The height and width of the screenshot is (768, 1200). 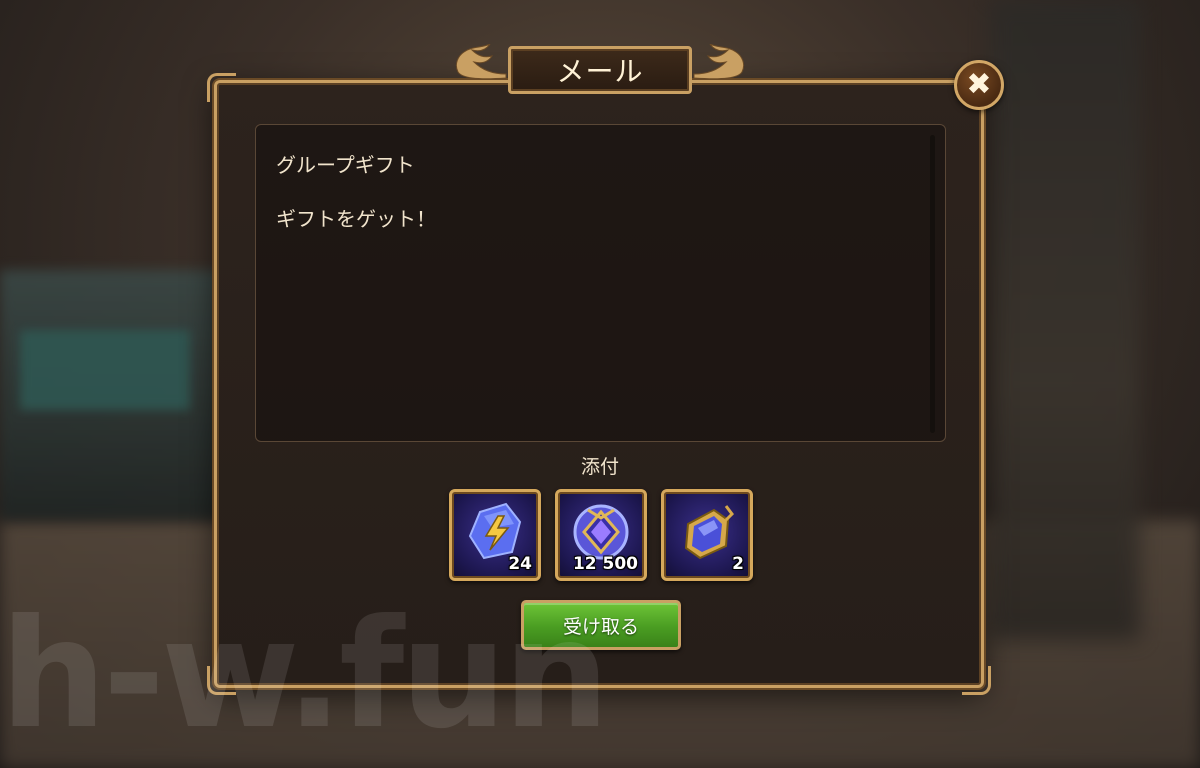 I want to click on left-wing-ornament-icon, so click(x=481, y=62).